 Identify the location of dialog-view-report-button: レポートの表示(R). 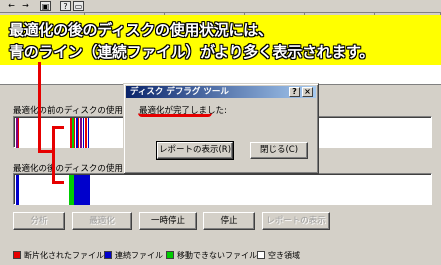
(195, 150).